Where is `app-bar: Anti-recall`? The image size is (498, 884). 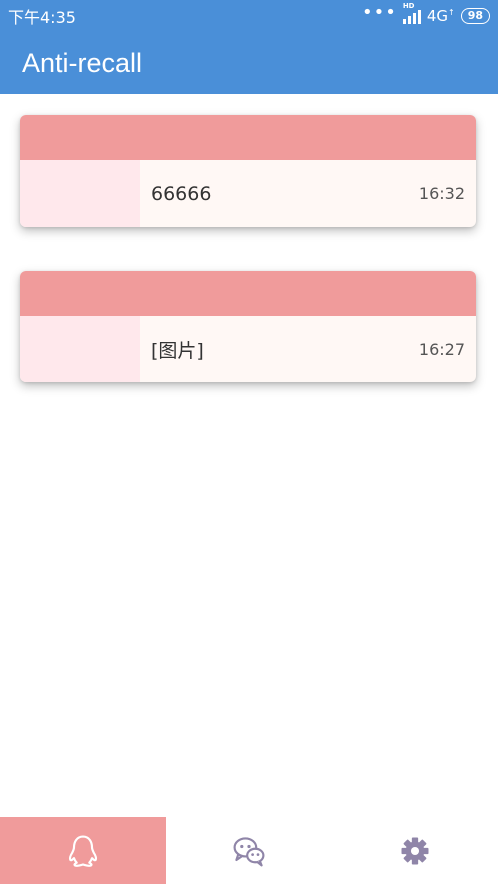 app-bar: Anti-recall is located at coordinates (249, 63).